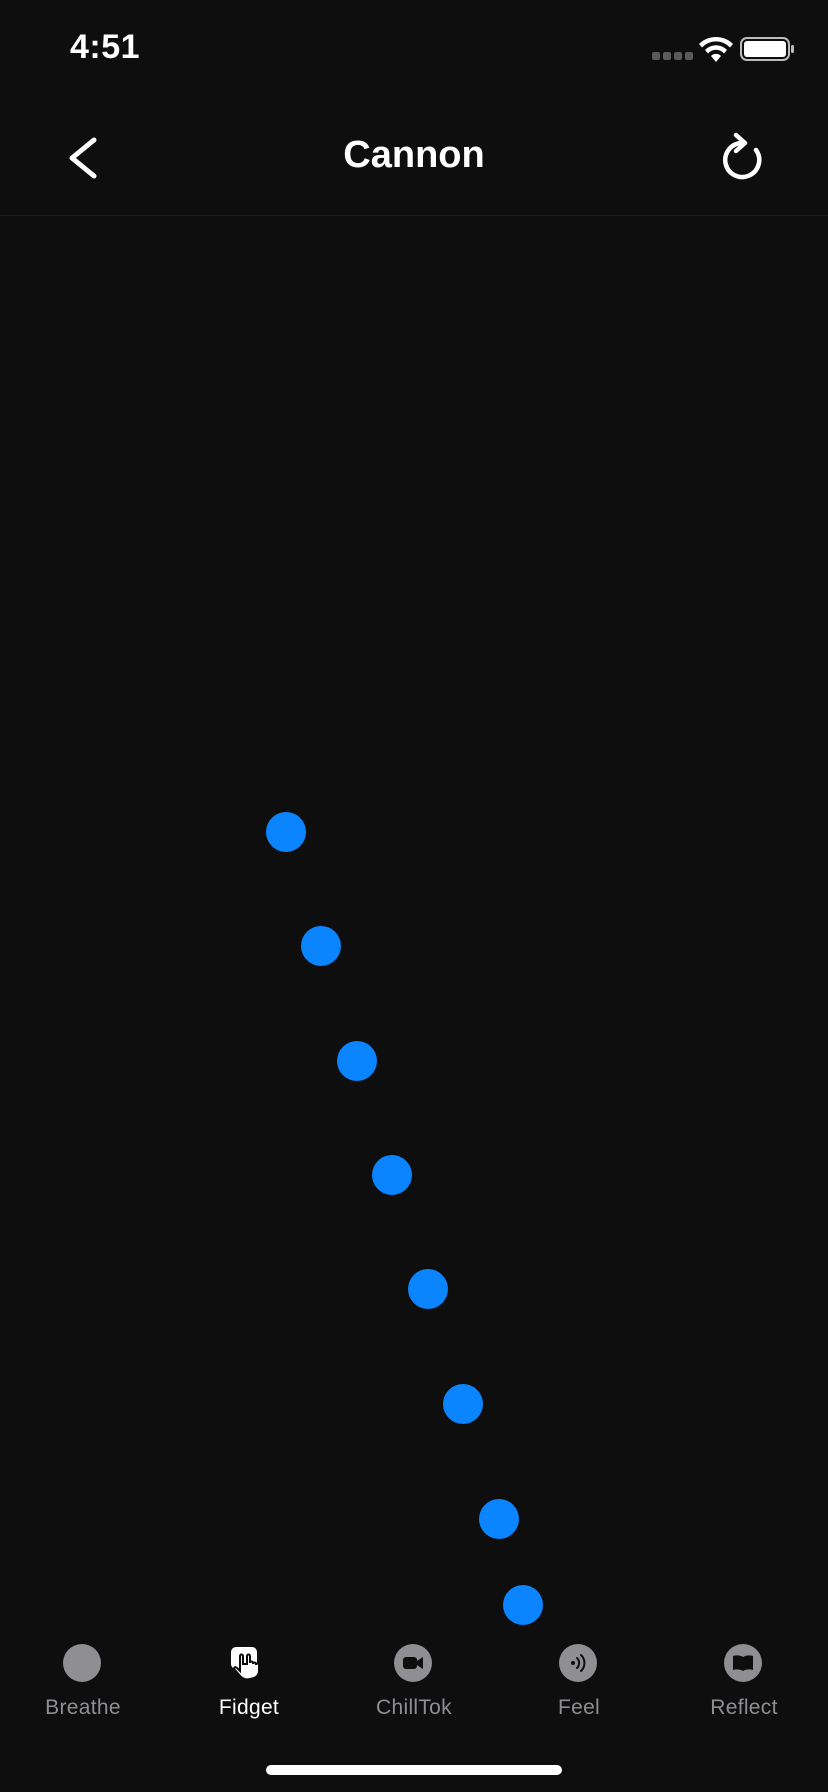 This screenshot has height=1792, width=828. I want to click on book-icon, so click(743, 1663).